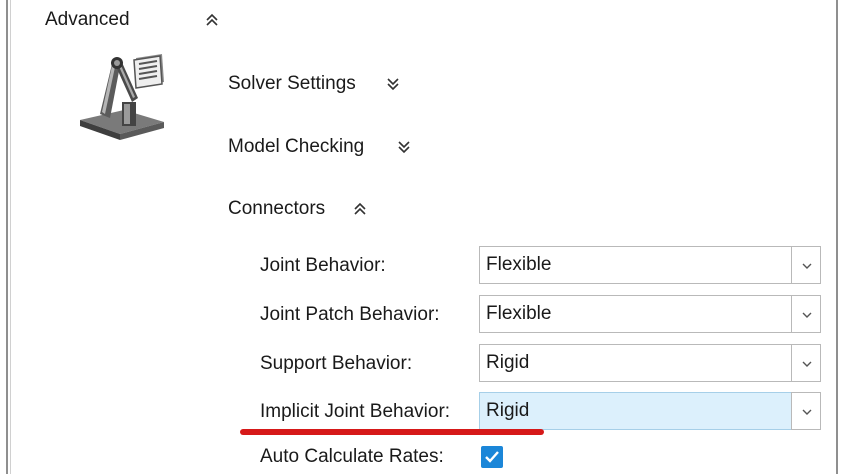 The width and height of the screenshot is (841, 474). I want to click on implicit-joint-behavior-dropdown-button, so click(806, 411).